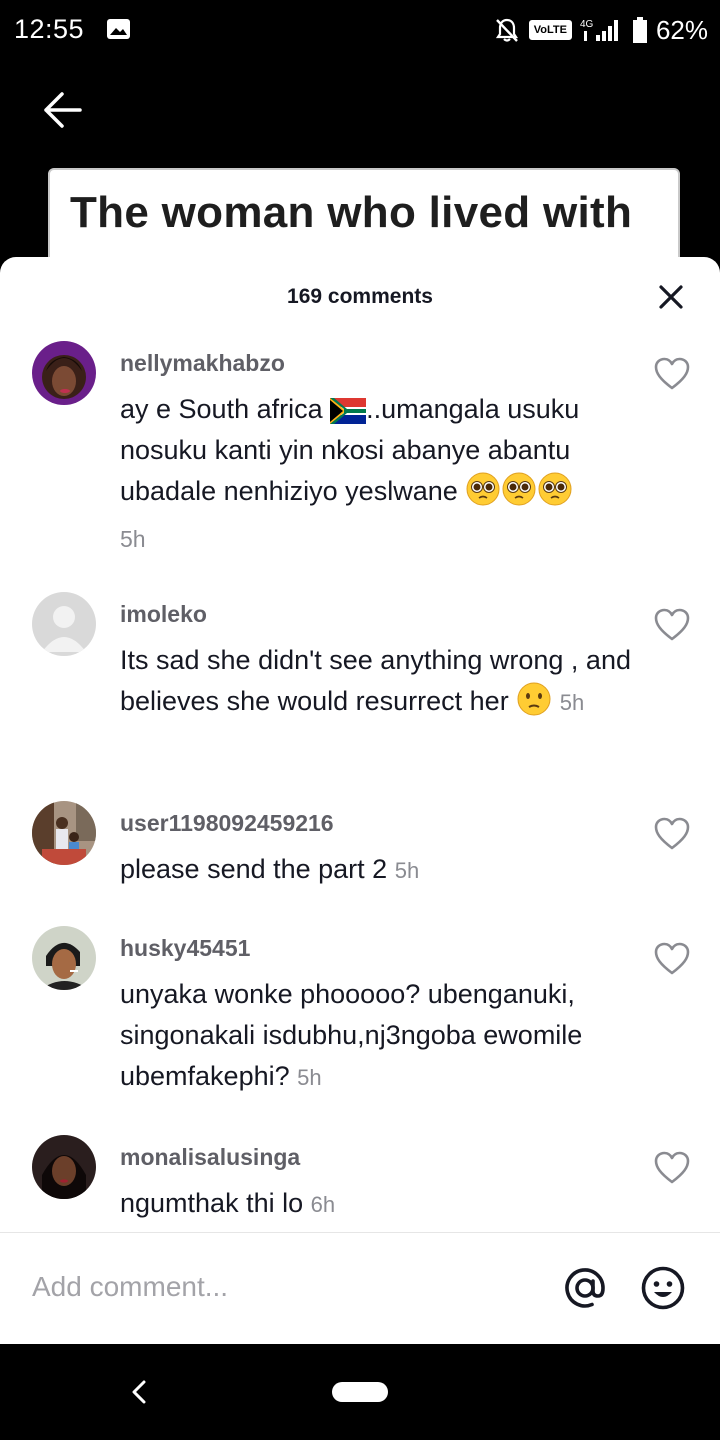 This screenshot has width=720, height=1440. What do you see at coordinates (380, 614) in the screenshot?
I see `comment-username: imoleko` at bounding box center [380, 614].